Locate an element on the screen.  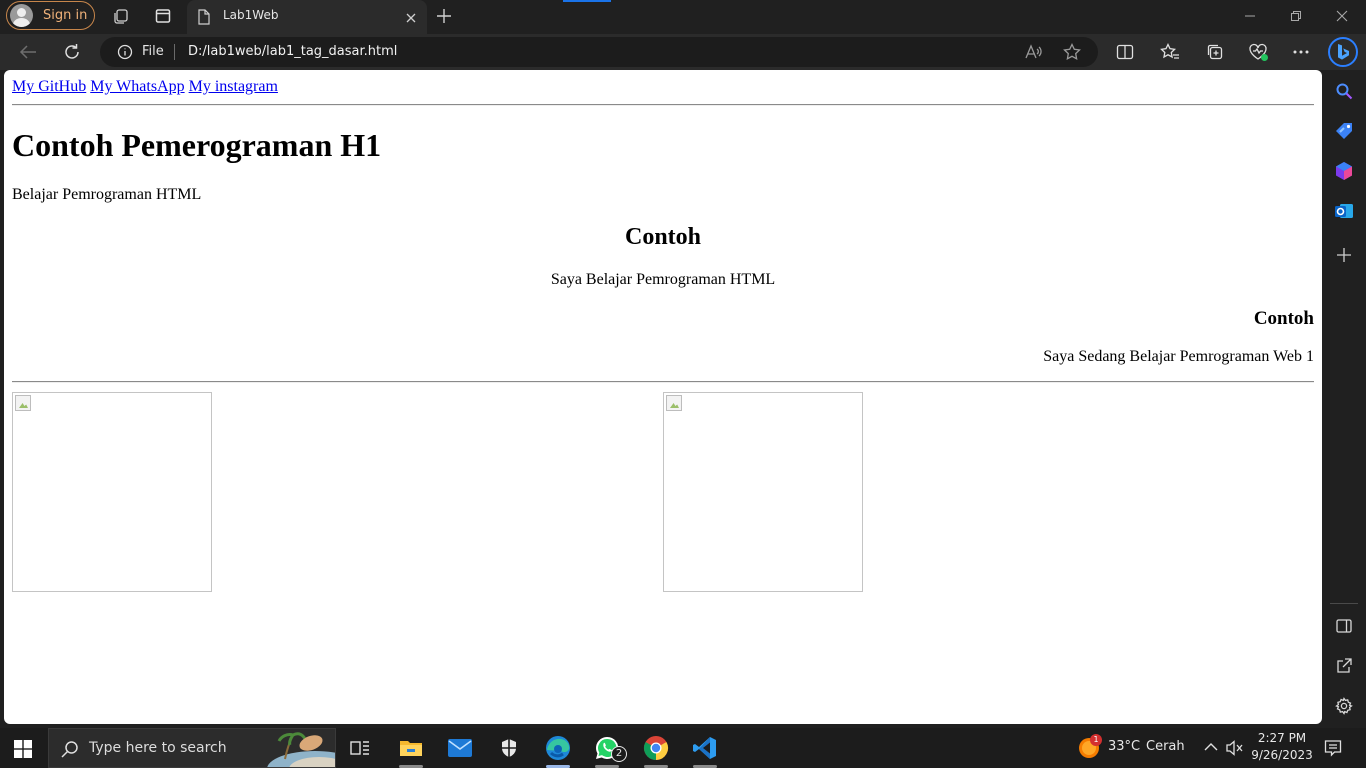
copilot-icon is located at coordinates (1343, 52).